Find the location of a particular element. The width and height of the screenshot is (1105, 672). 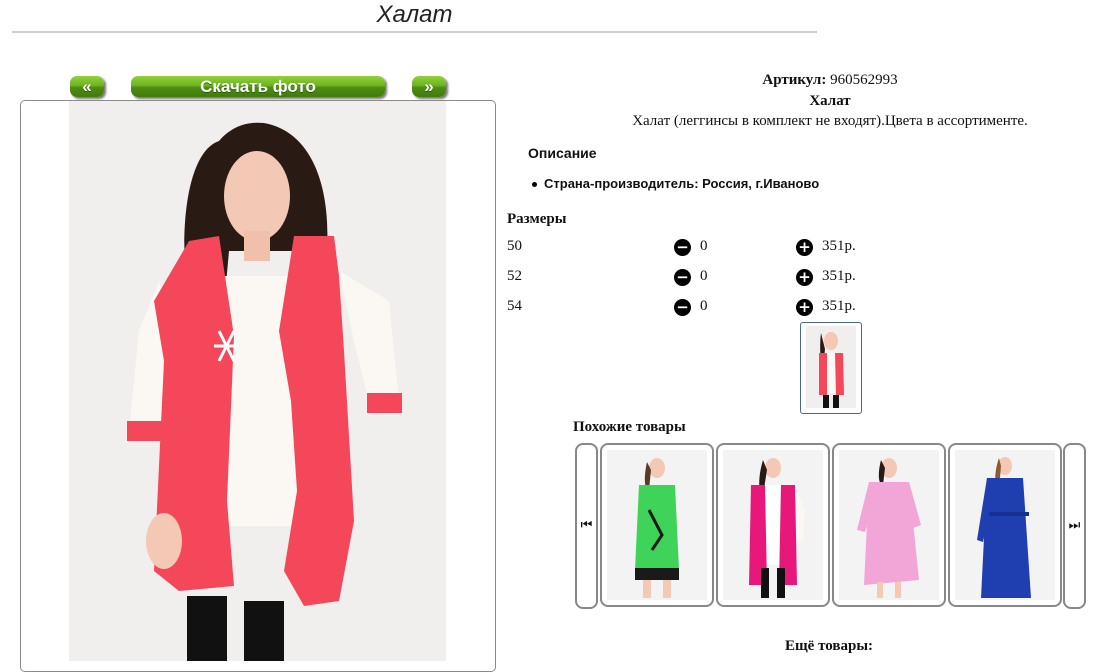

page-title: Халат is located at coordinates (414, 16).